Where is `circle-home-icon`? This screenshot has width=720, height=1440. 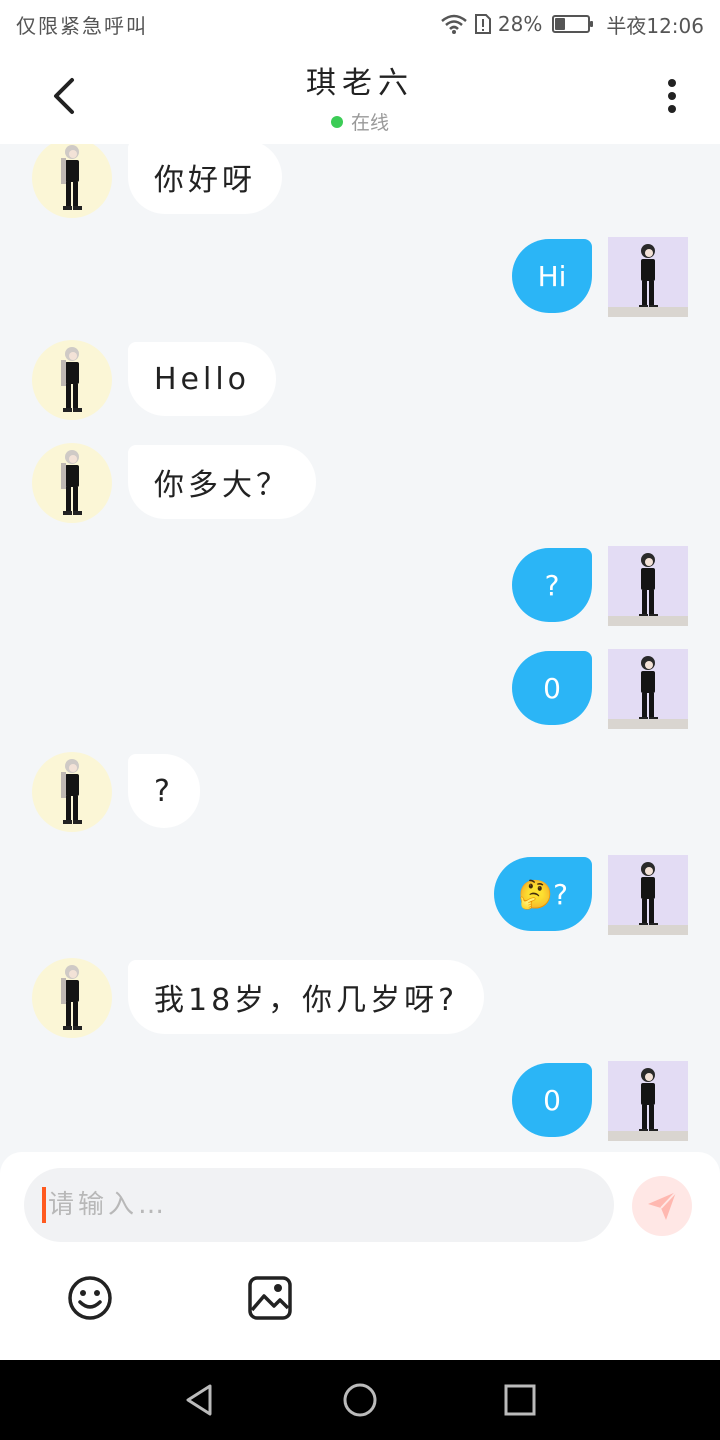 circle-home-icon is located at coordinates (360, 1400).